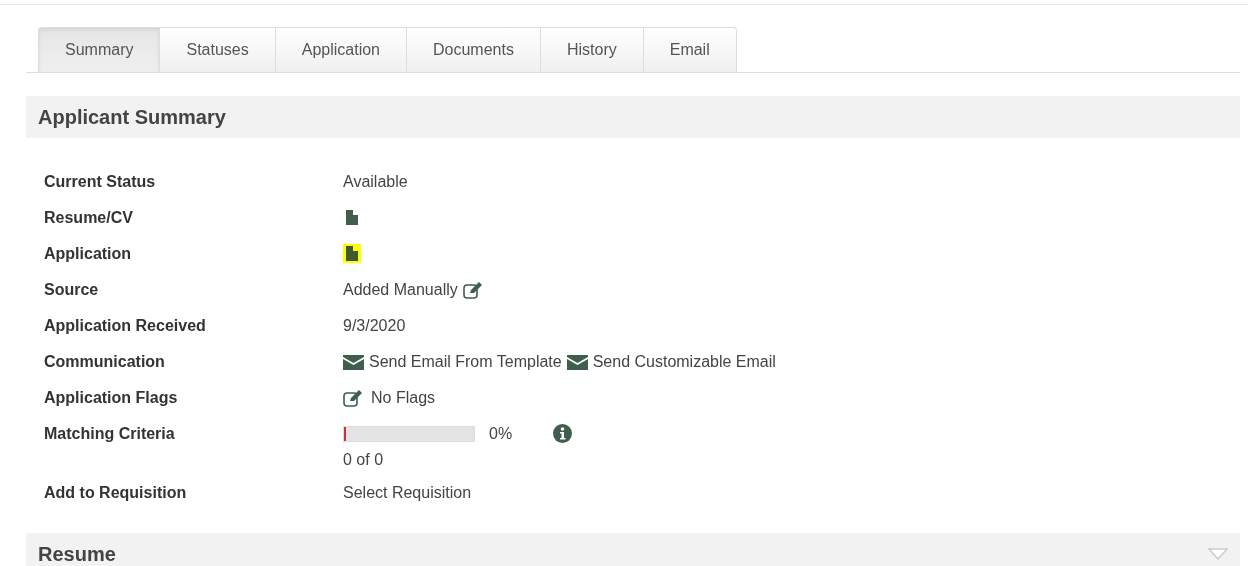 Image resolution: width=1248 pixels, height=566 pixels. What do you see at coordinates (77, 554) in the screenshot?
I see `section-title: Resume` at bounding box center [77, 554].